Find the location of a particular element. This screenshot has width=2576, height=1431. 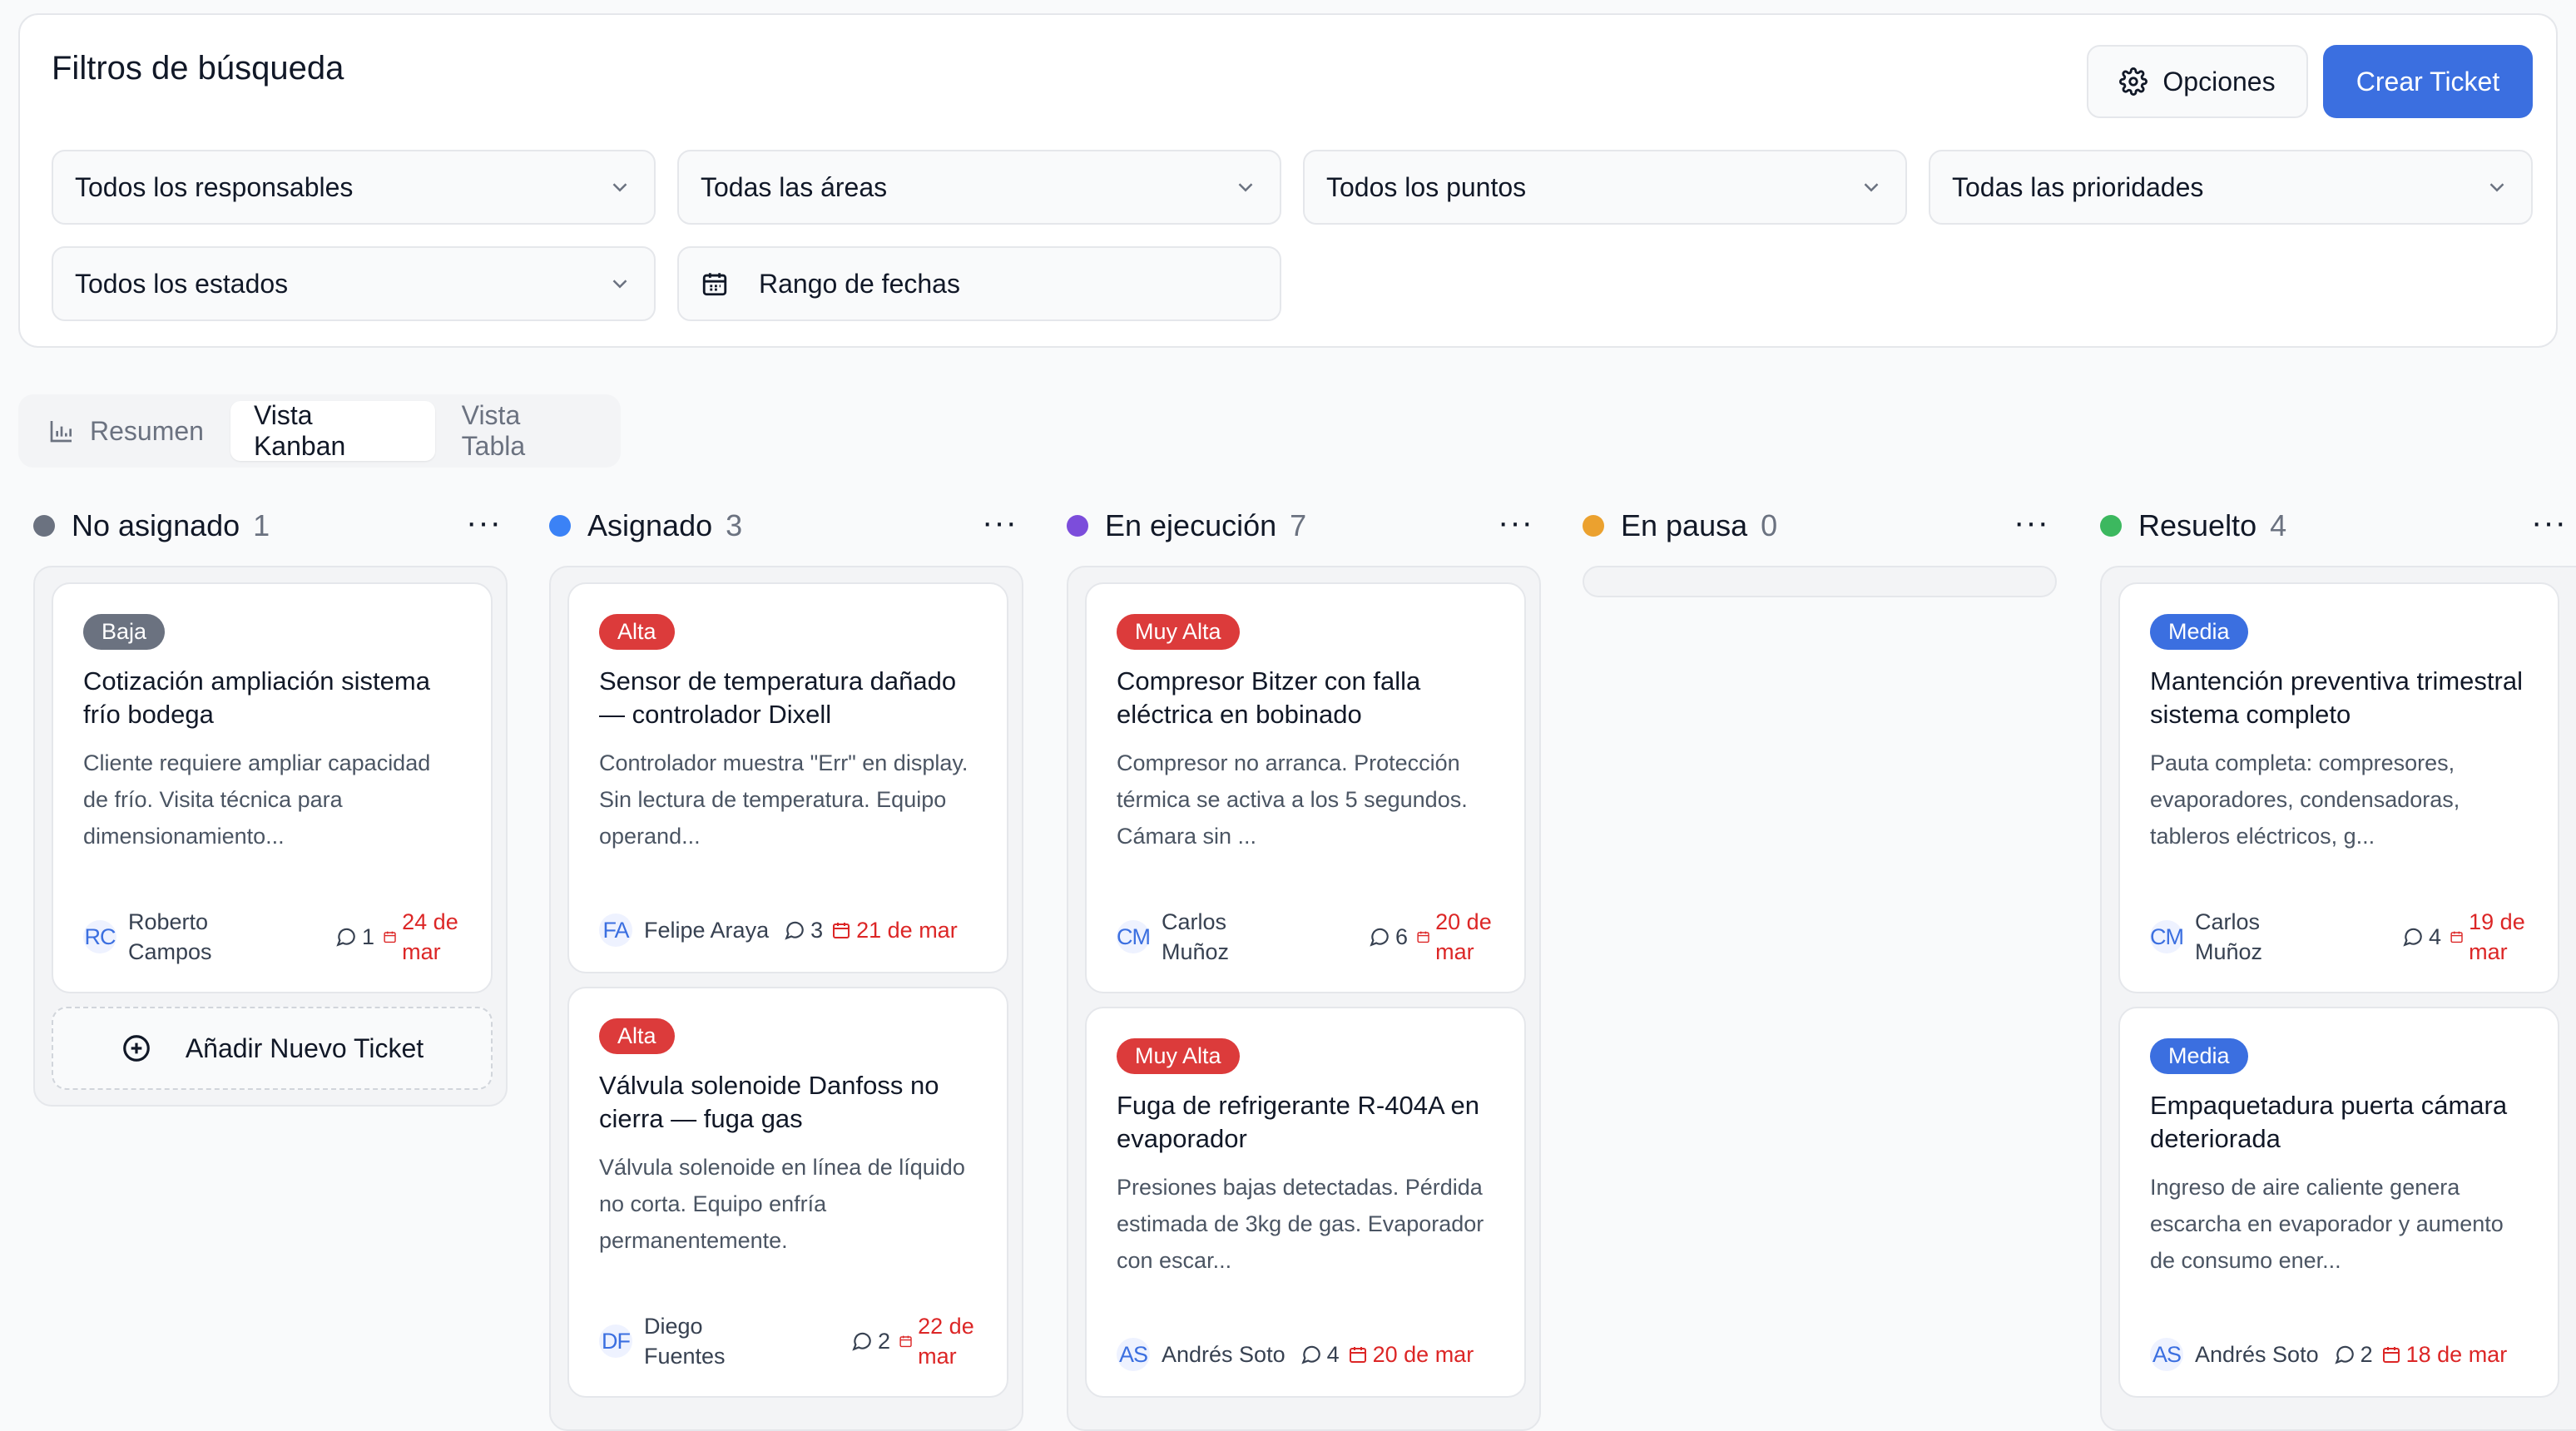

gear-icon is located at coordinates (2133, 81).